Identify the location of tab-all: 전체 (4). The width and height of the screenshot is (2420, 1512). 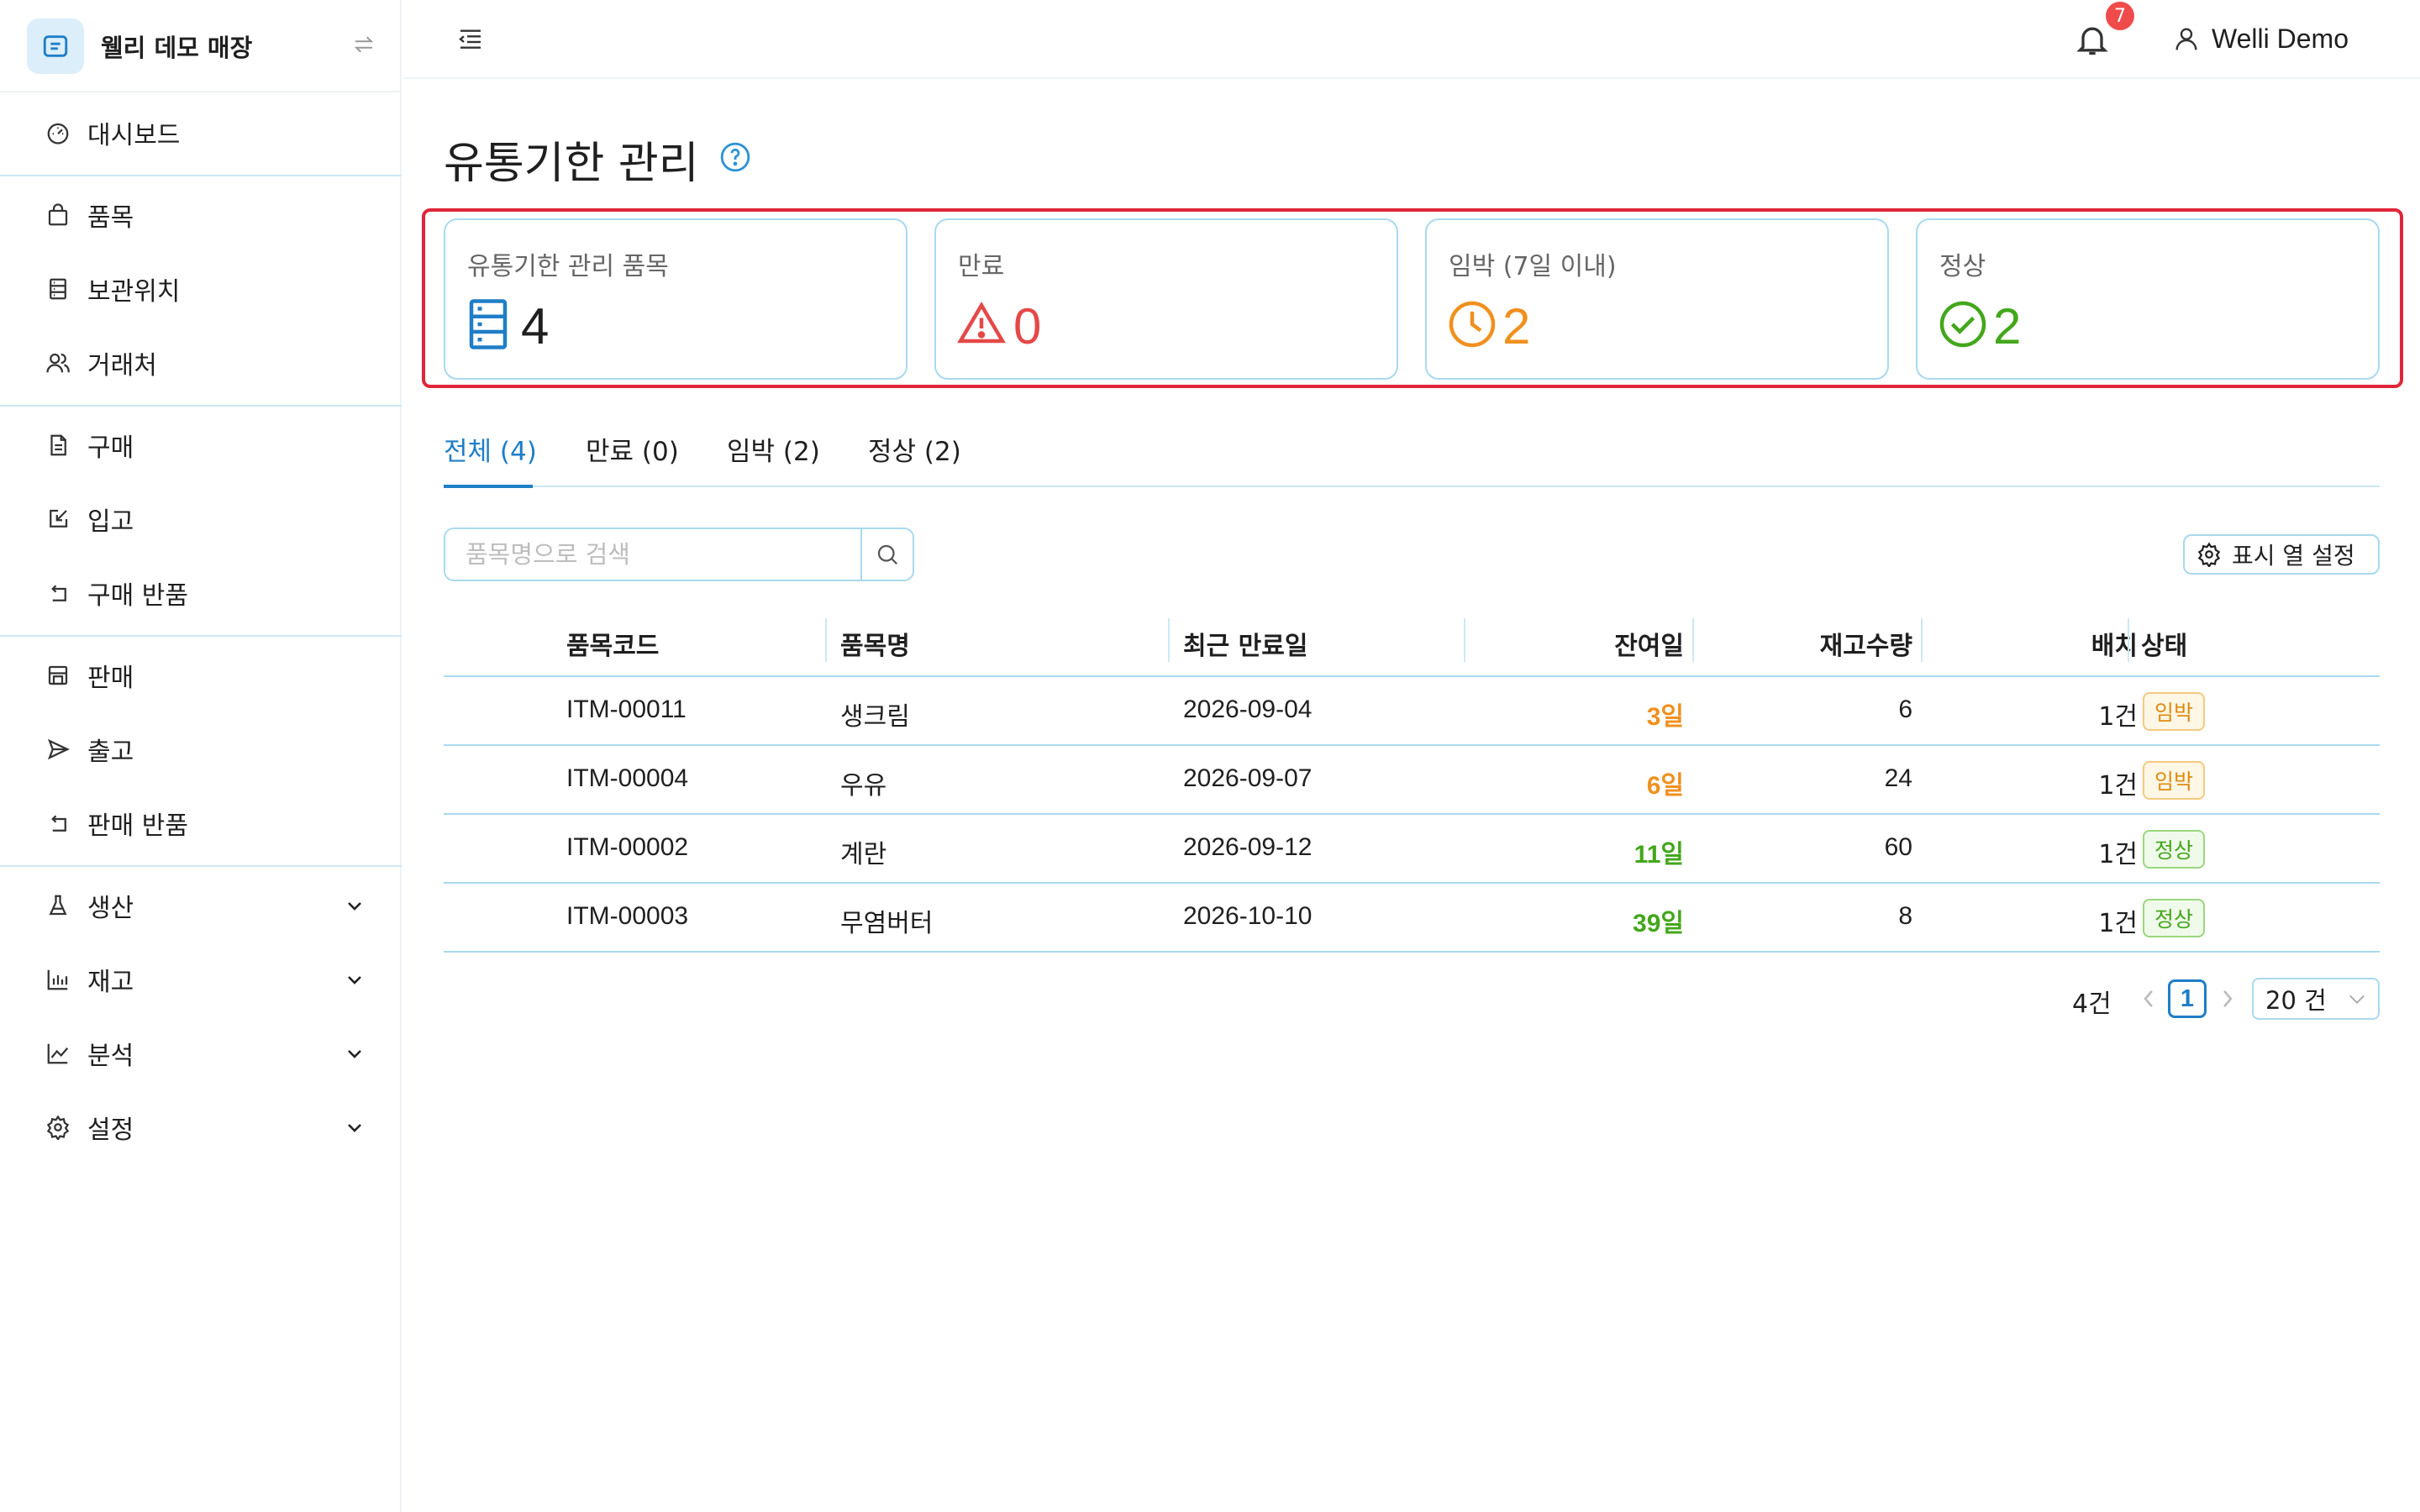
(491, 449).